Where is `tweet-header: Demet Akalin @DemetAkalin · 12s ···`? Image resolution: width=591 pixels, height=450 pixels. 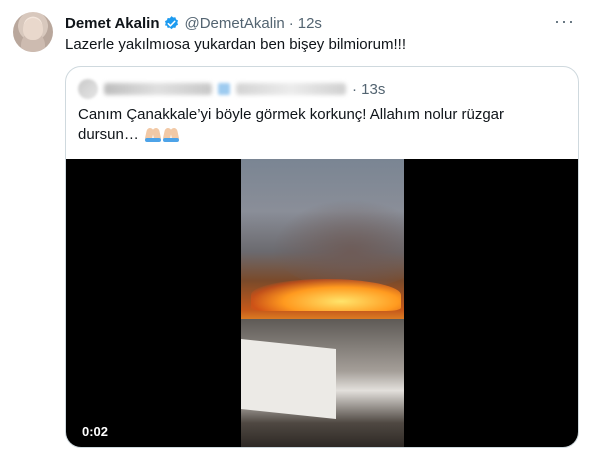
tweet-header: Demet Akalin @DemetAkalin · 12s ··· is located at coordinates (320, 23).